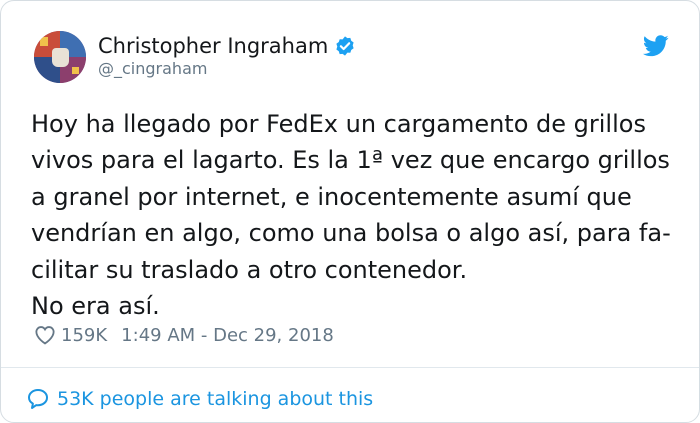  What do you see at coordinates (215, 399) in the screenshot?
I see `conversation-link-label: 53K people are talking about this` at bounding box center [215, 399].